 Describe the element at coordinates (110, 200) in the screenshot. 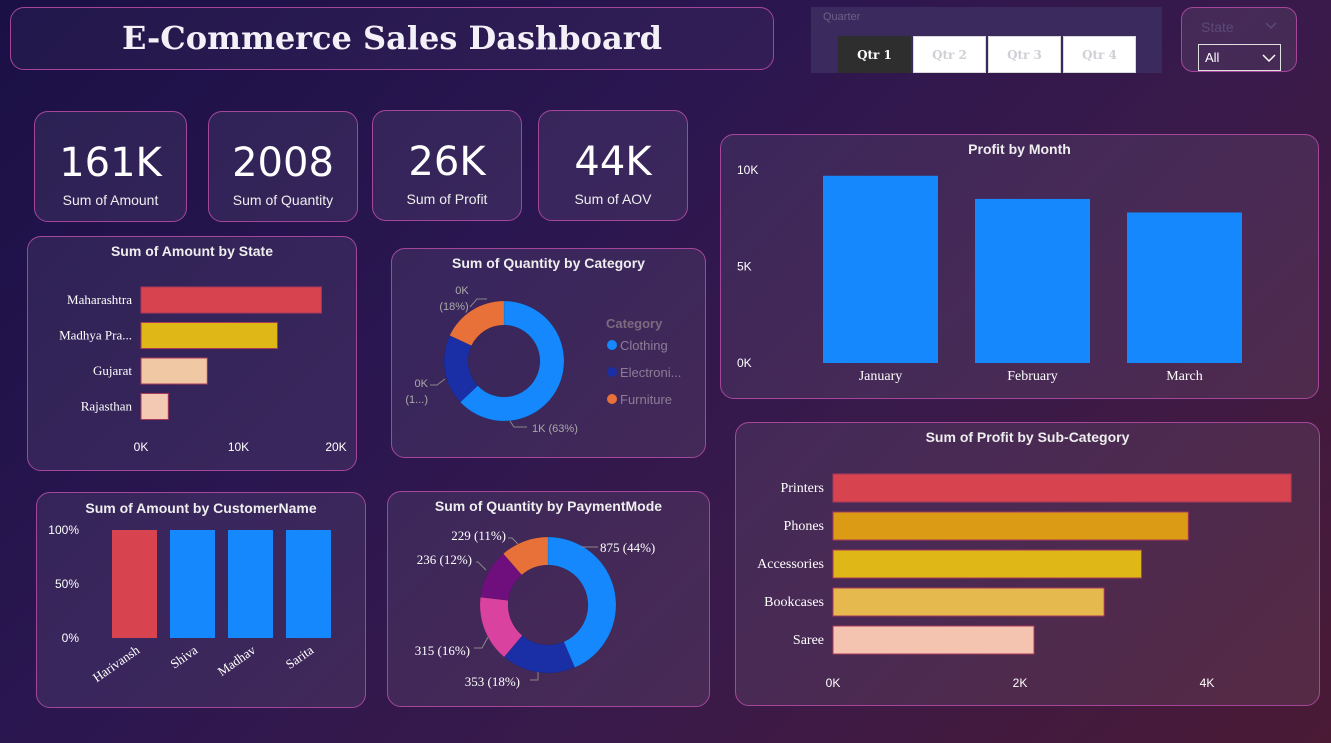

I see `kpi-amount-caption: Sum of Amount` at that location.